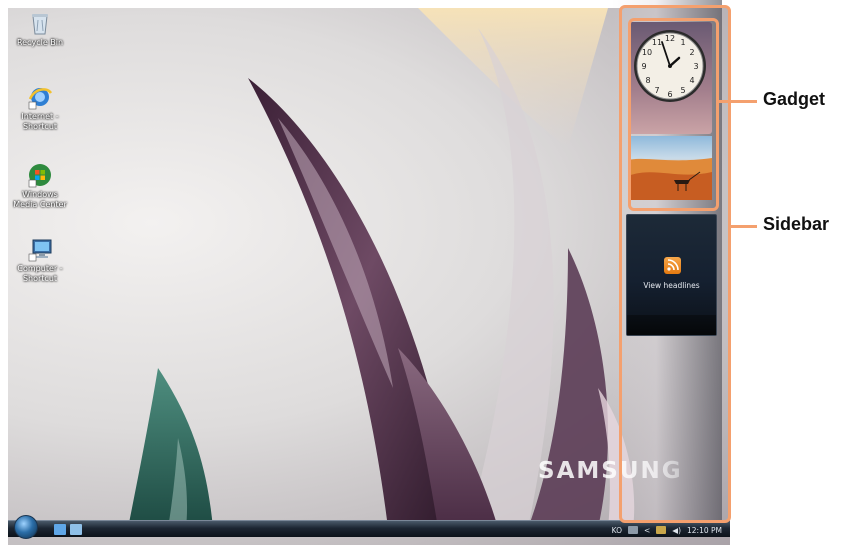 Image resolution: width=861 pixels, height=545 pixels. What do you see at coordinates (738, 101) in the screenshot?
I see `gadget-callout-line` at bounding box center [738, 101].